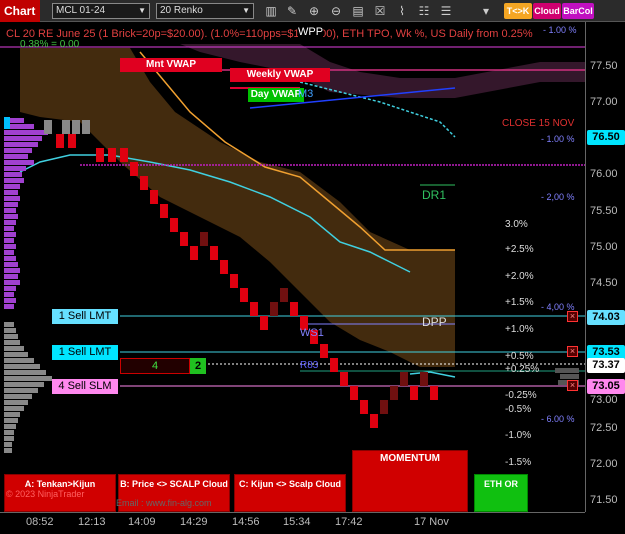 The height and width of the screenshot is (534, 625). I want to click on chart-tab: Chart, so click(20, 11).